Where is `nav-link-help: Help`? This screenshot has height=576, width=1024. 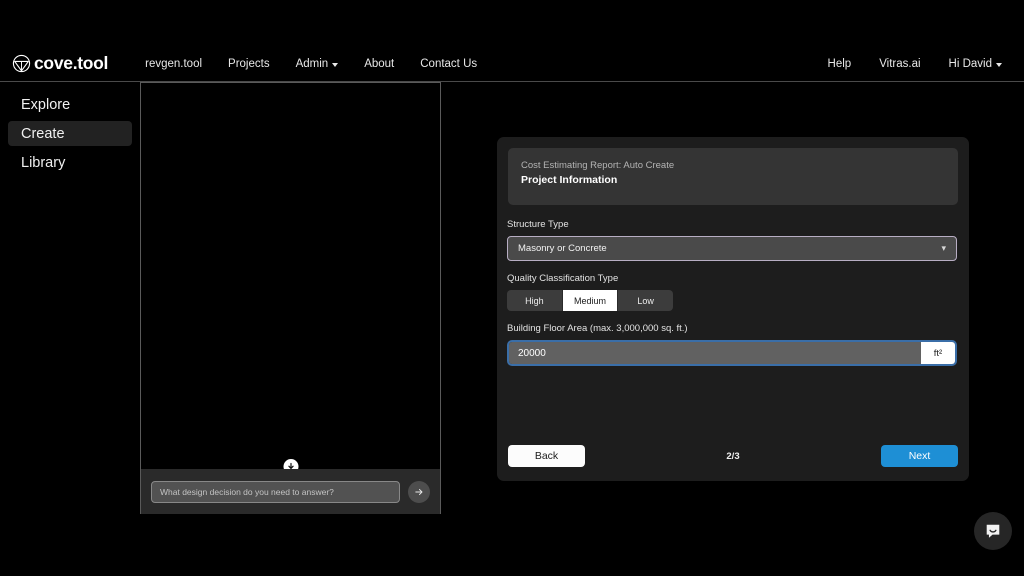 nav-link-help: Help is located at coordinates (840, 64).